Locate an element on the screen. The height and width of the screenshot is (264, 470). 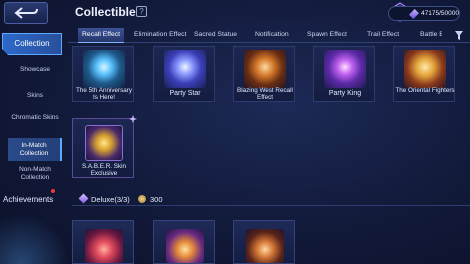
deluxe-label: Deluxe(3/3) is located at coordinates (110, 199).